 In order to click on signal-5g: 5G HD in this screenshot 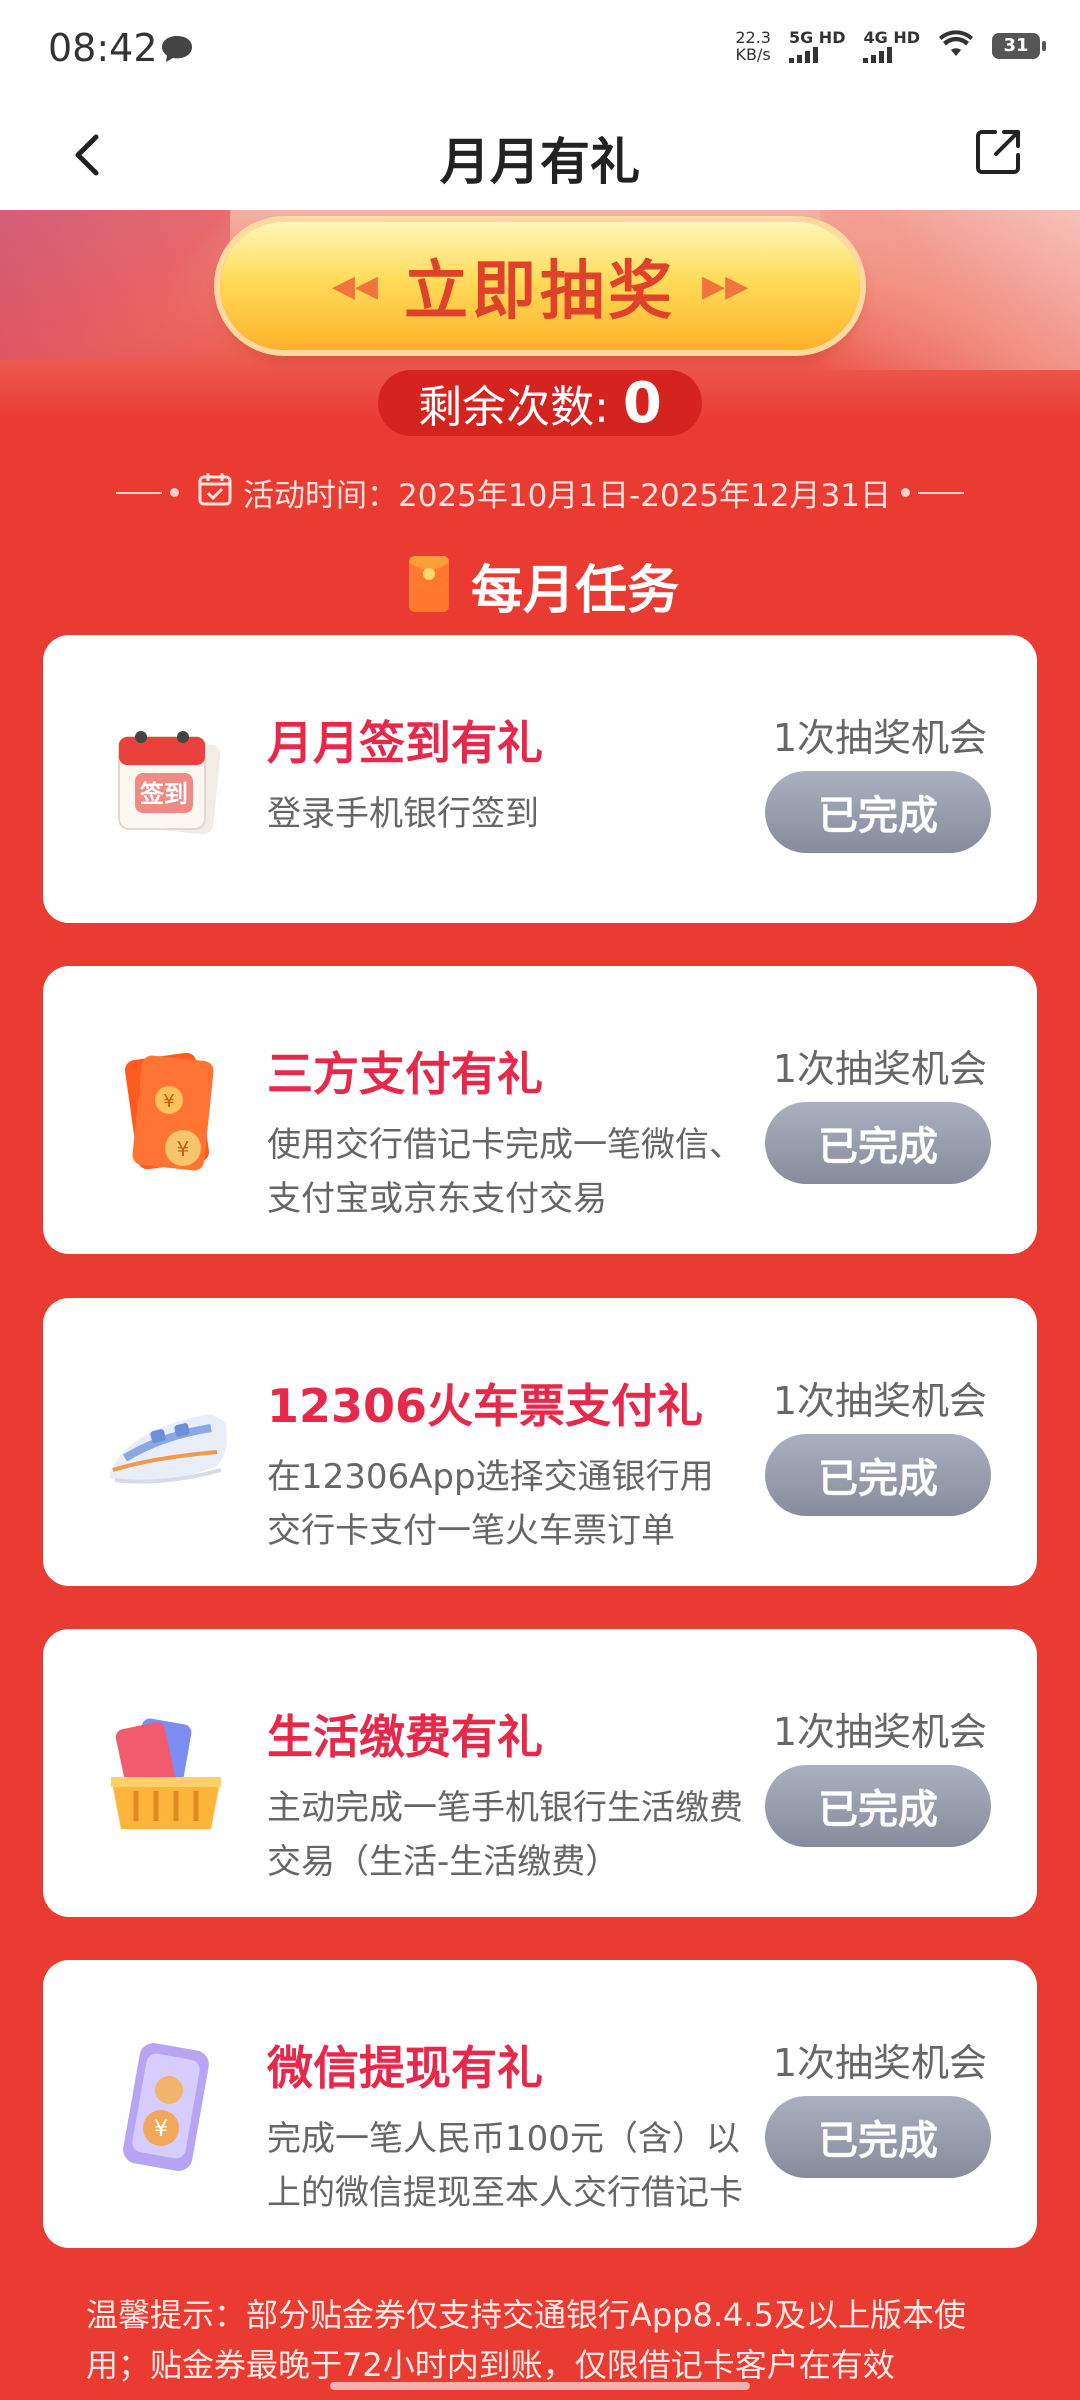, I will do `click(817, 45)`.